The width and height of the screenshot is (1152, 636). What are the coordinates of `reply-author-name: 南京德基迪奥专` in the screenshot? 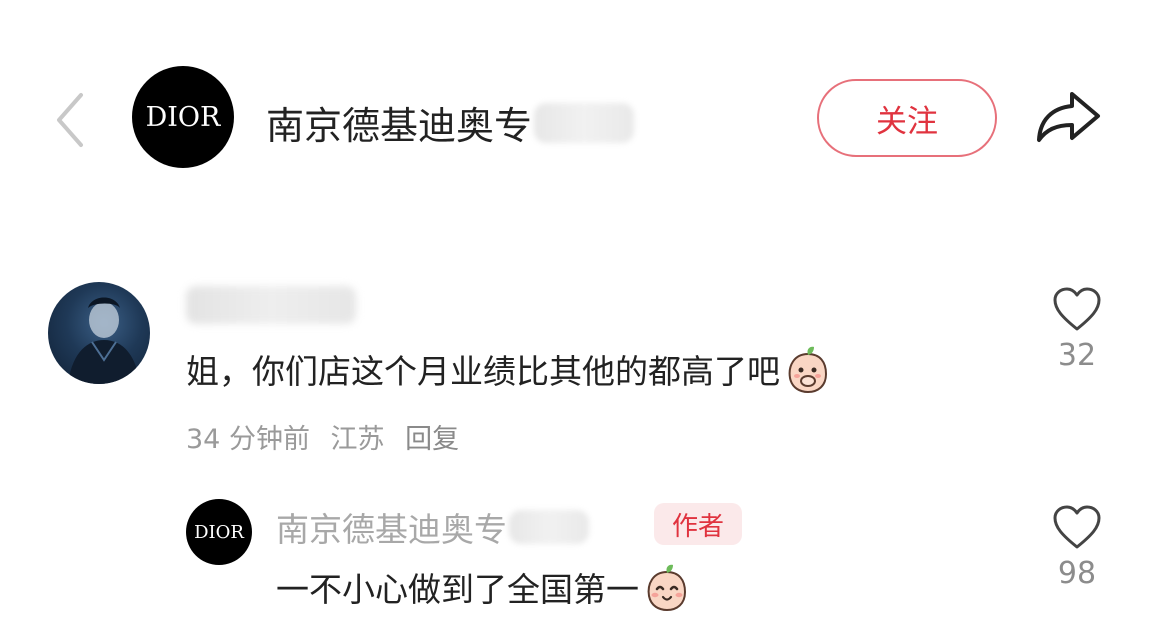 It's located at (432, 527).